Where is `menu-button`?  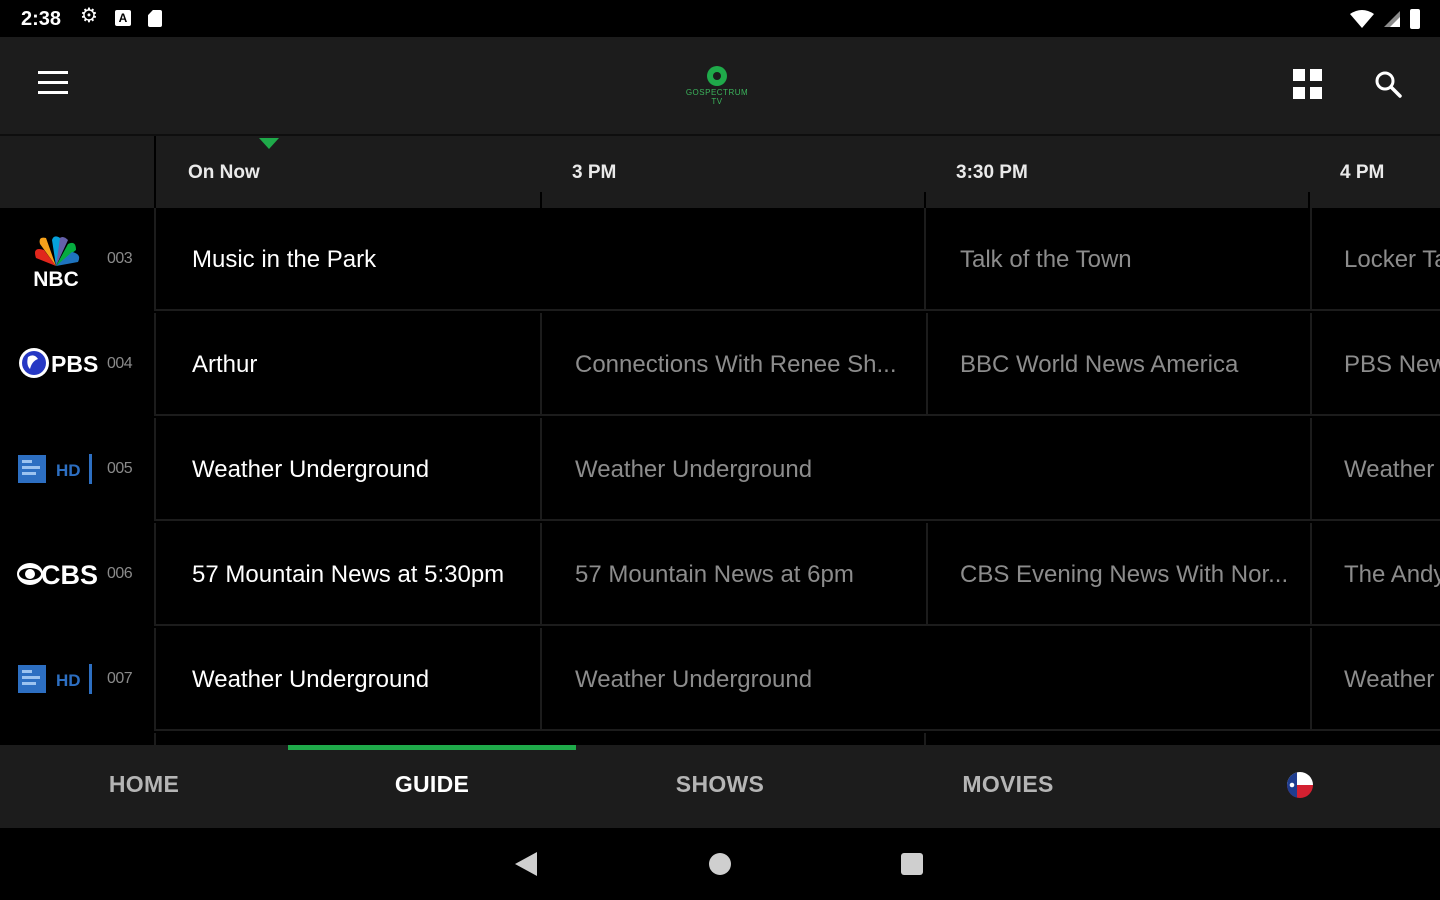 menu-button is located at coordinates (54, 84).